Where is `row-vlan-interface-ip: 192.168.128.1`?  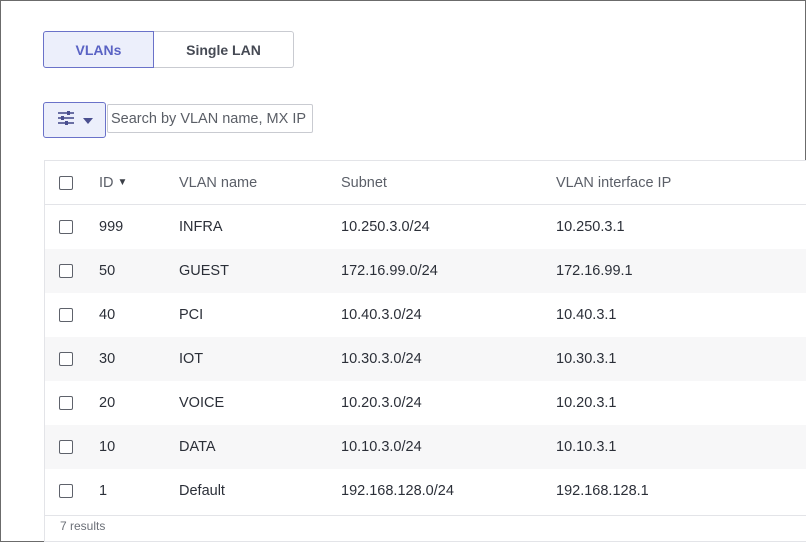 row-vlan-interface-ip: 192.168.128.1 is located at coordinates (602, 491).